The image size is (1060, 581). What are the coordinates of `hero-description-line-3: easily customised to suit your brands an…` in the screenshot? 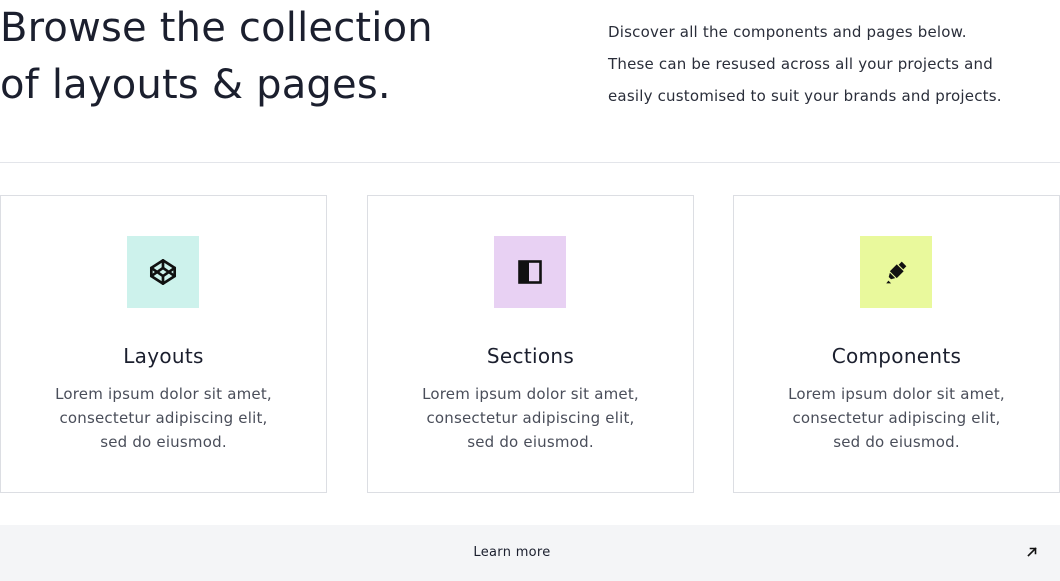 It's located at (805, 96).